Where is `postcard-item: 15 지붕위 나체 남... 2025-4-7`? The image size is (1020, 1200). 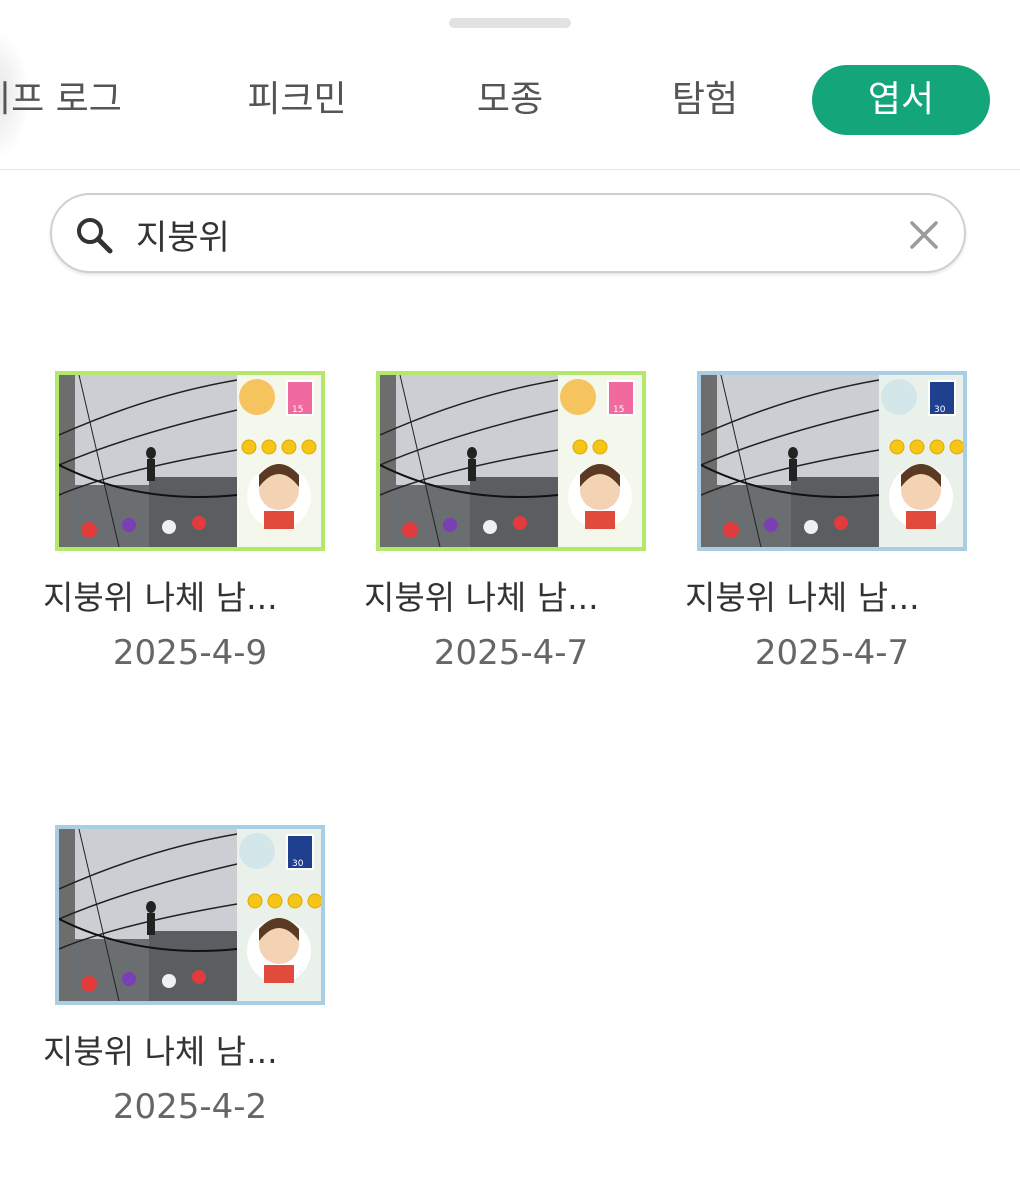
postcard-item: 15 지붕위 나체 남... 2025-4-7 is located at coordinates (510, 531).